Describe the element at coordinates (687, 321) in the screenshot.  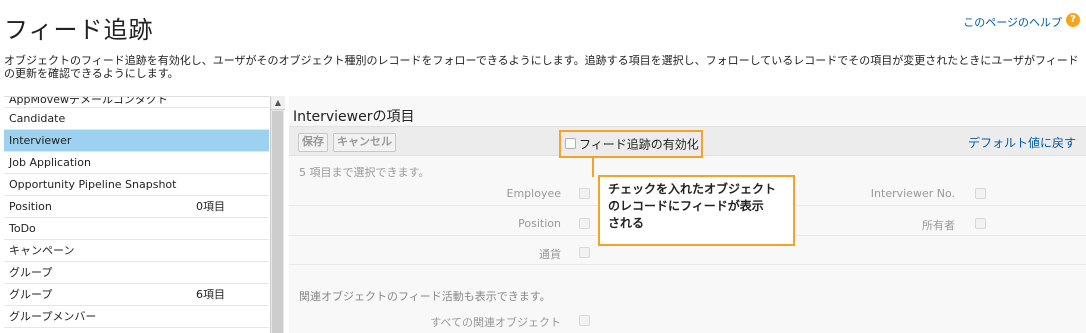
I see `related-objects-row: すべての関連オブジェクト` at that location.